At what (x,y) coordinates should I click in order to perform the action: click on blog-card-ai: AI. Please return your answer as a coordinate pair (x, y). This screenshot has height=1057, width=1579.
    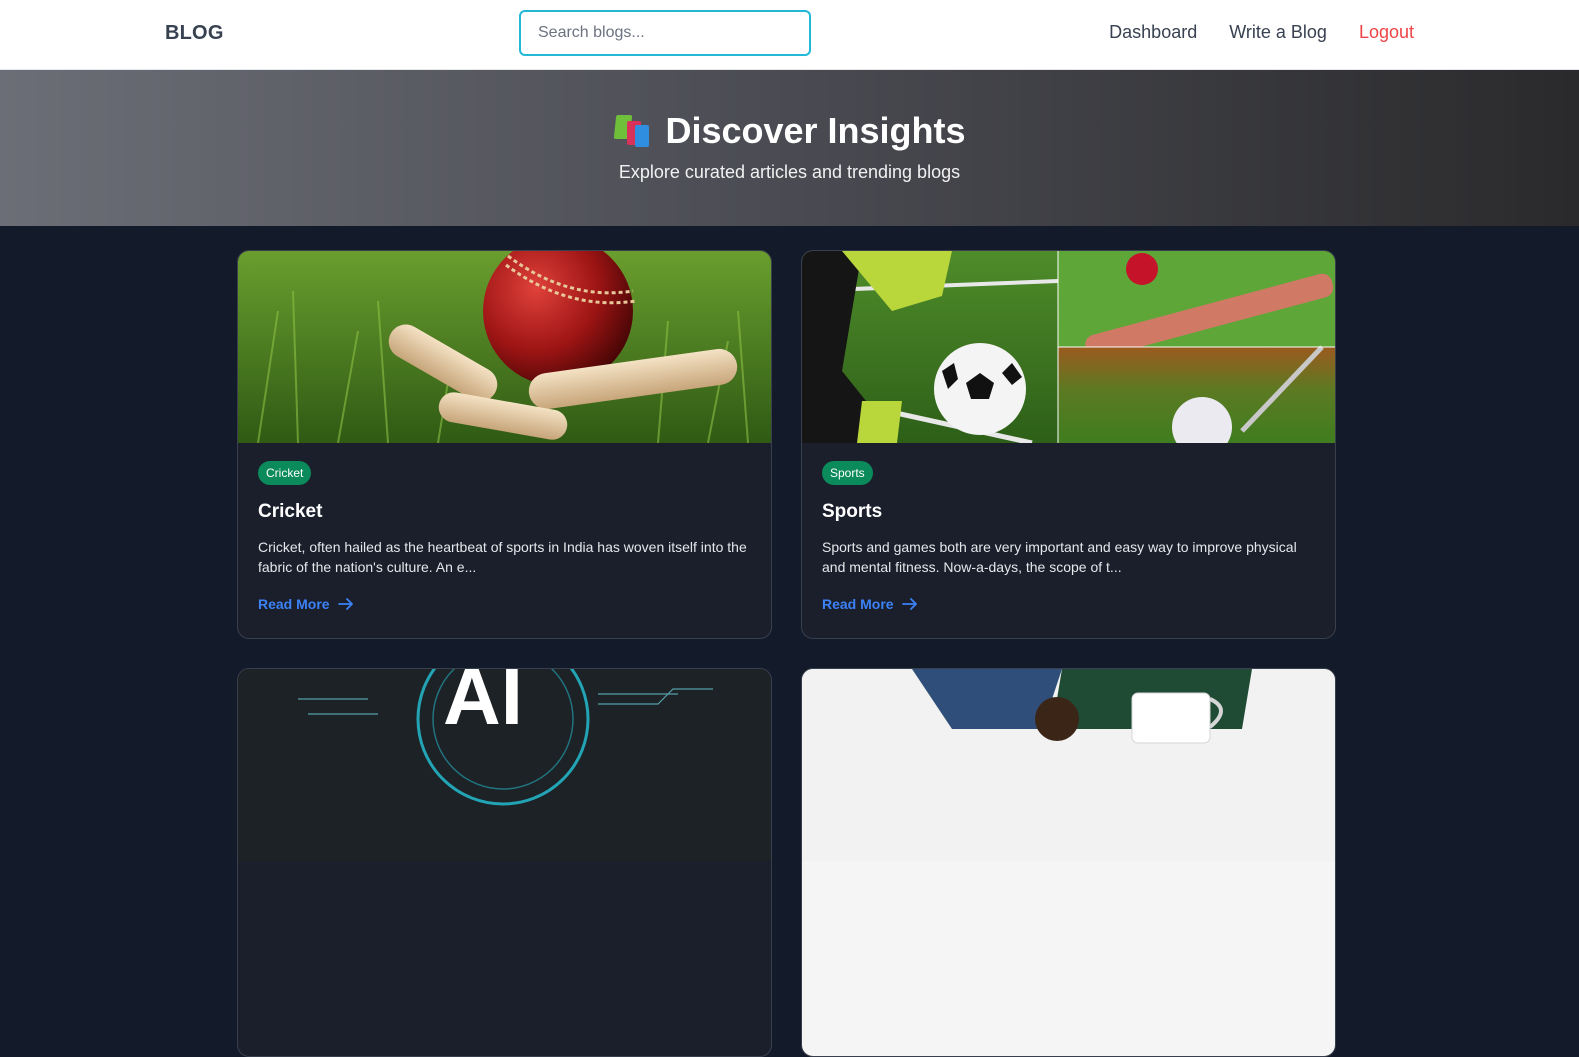
    Looking at the image, I should click on (504, 862).